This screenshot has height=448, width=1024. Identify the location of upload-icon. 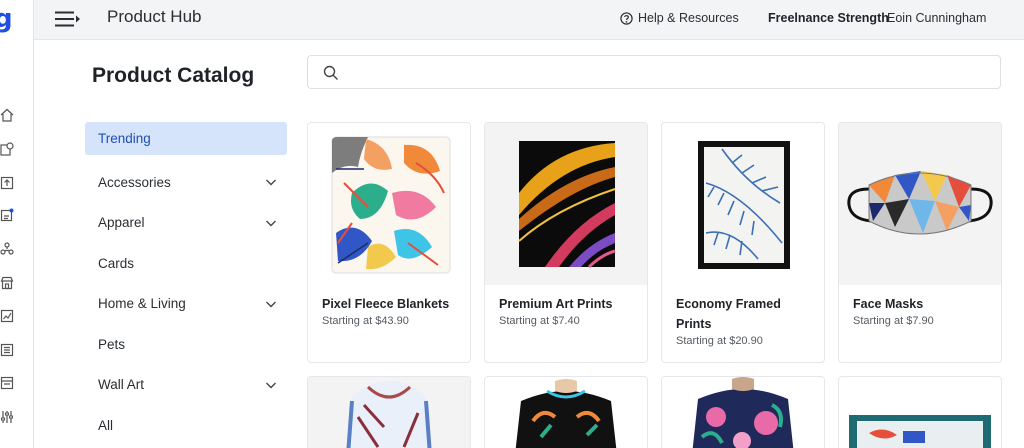
(7, 183).